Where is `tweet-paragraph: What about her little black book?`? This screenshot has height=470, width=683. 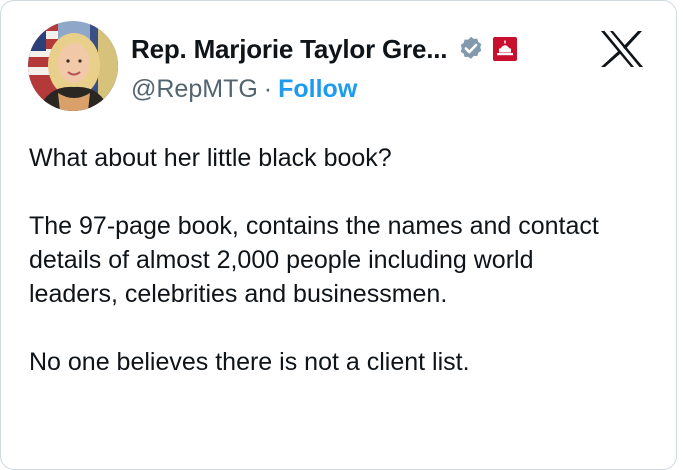
tweet-paragraph: What about her little black book? is located at coordinates (210, 158).